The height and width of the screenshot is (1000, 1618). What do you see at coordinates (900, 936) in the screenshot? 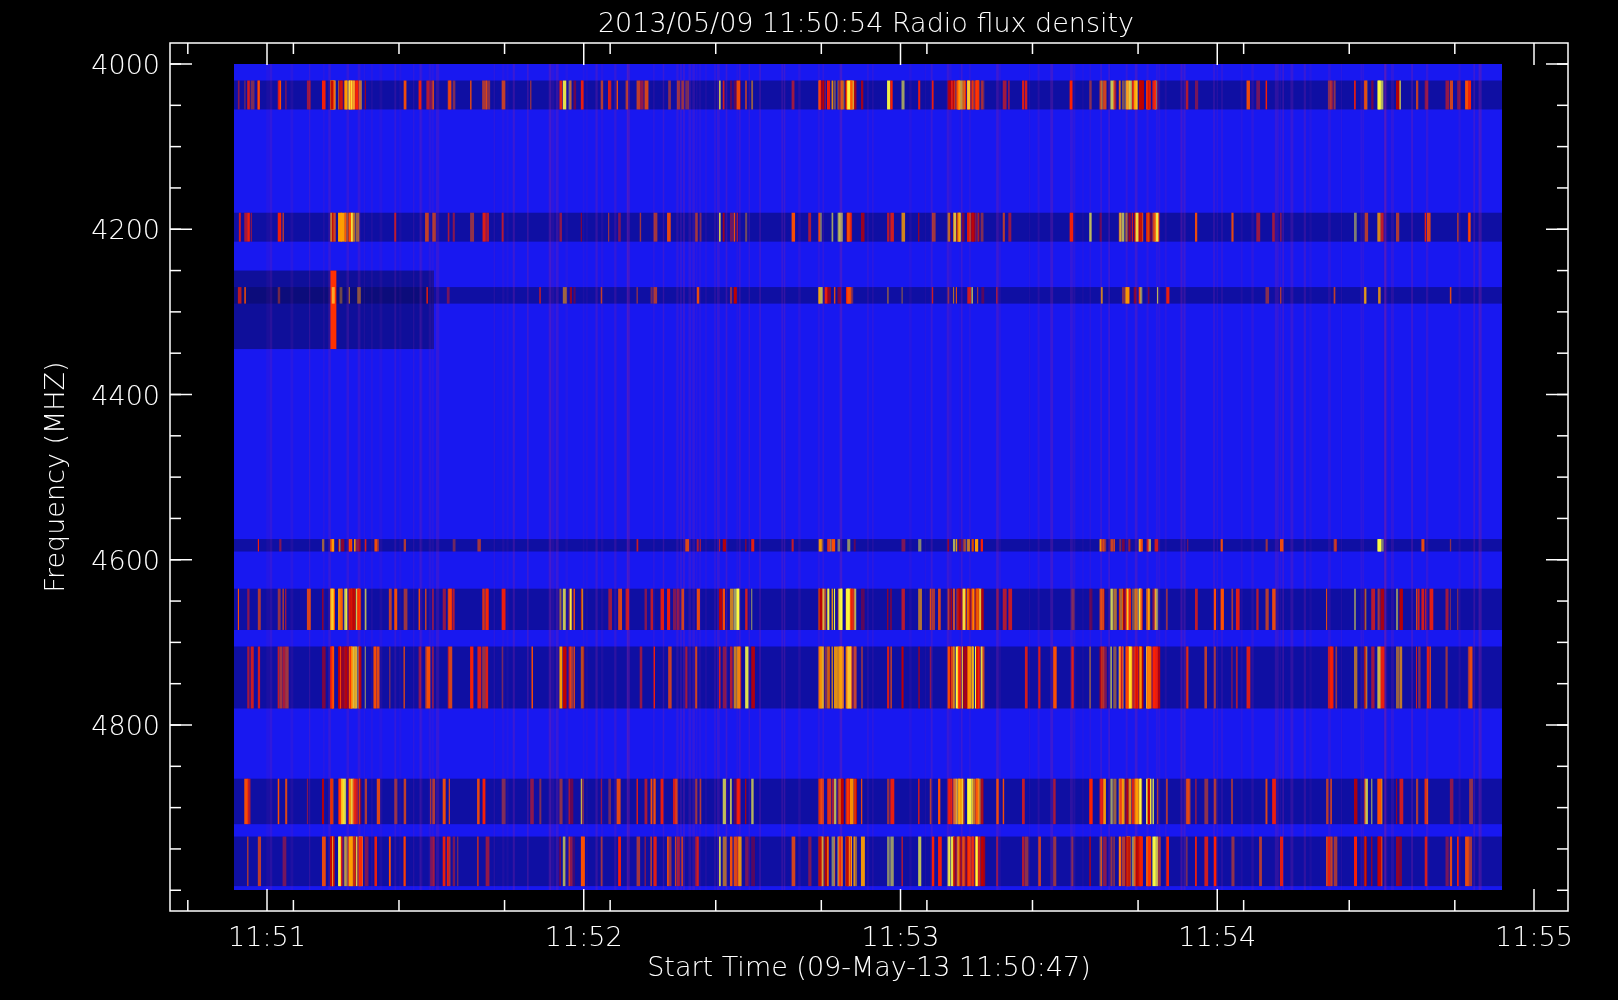
I see `x-tick-label: 11:53` at bounding box center [900, 936].